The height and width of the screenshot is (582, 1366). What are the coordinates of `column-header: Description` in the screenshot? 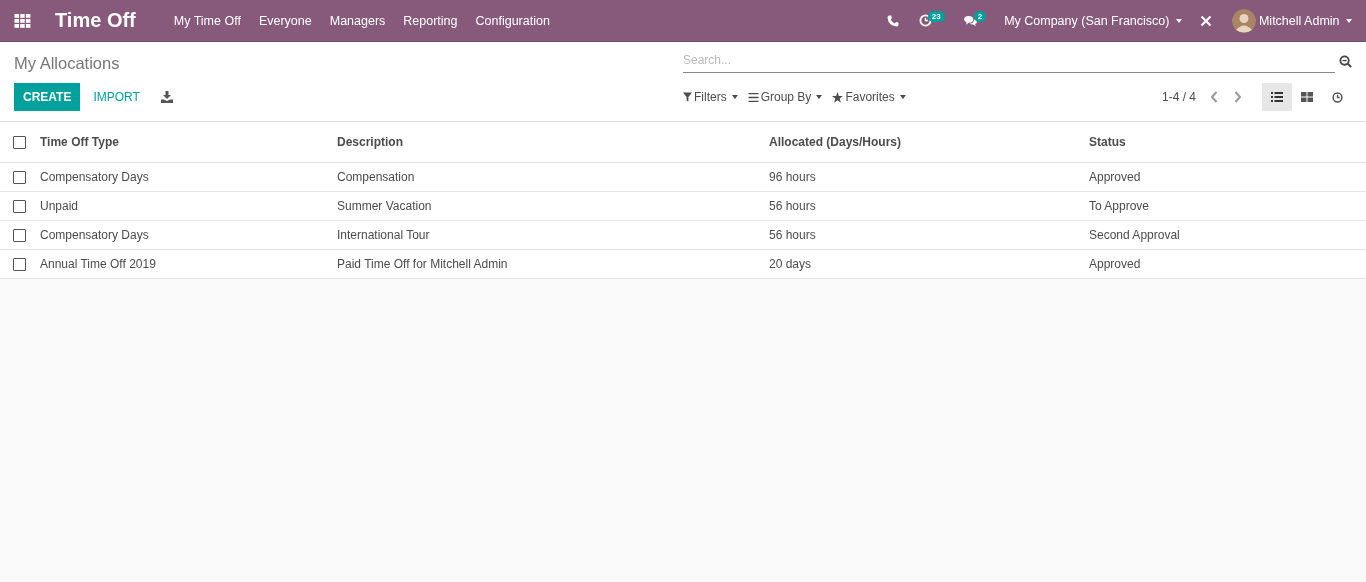 It's located at (553, 142).